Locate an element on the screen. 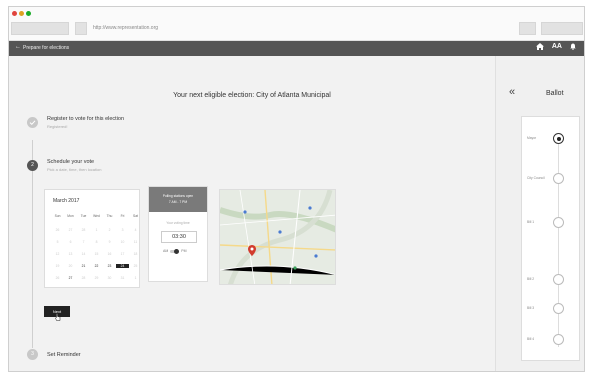 Image resolution: width=593 pixels, height=378 pixels. polling-hours-banner: Polling stations open 7 AM - 7 PM is located at coordinates (178, 199).